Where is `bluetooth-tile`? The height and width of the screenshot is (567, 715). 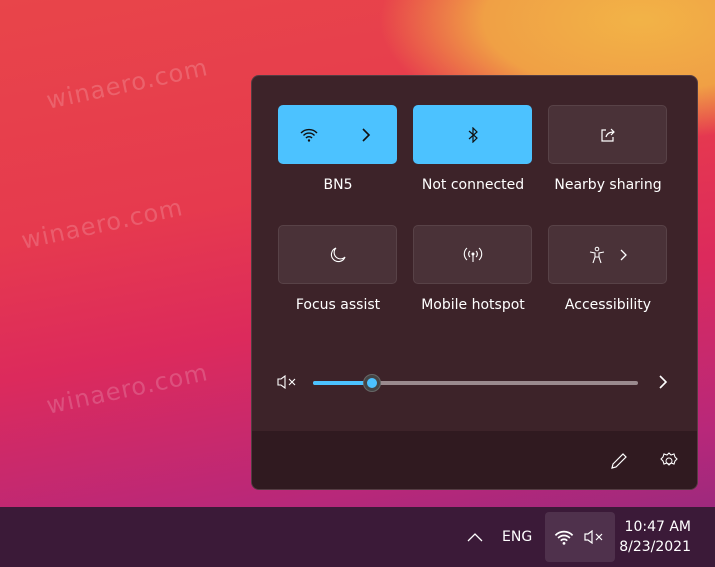 bluetooth-tile is located at coordinates (472, 134).